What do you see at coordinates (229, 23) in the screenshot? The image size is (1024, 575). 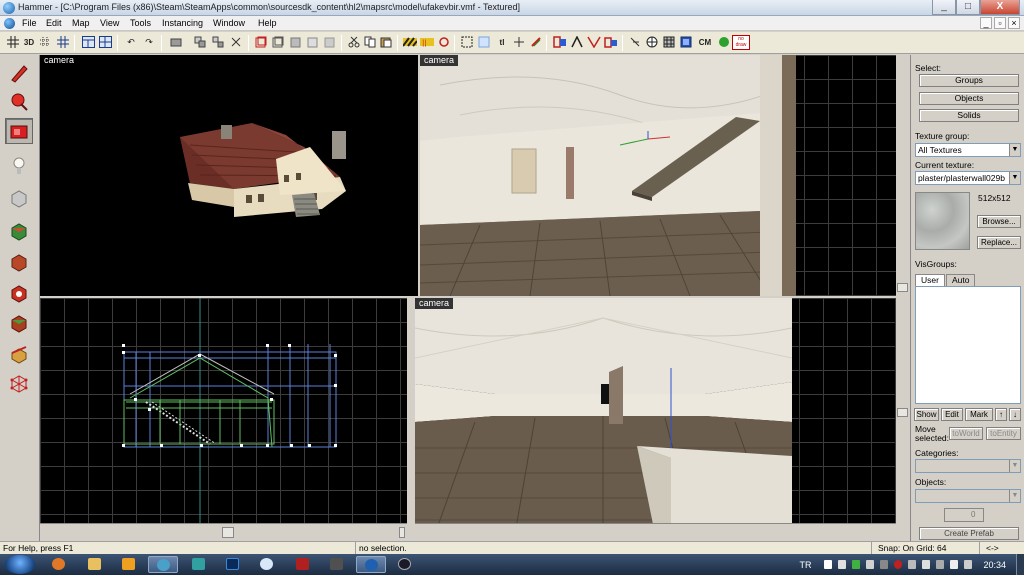 I see `menu-window: Window` at bounding box center [229, 23].